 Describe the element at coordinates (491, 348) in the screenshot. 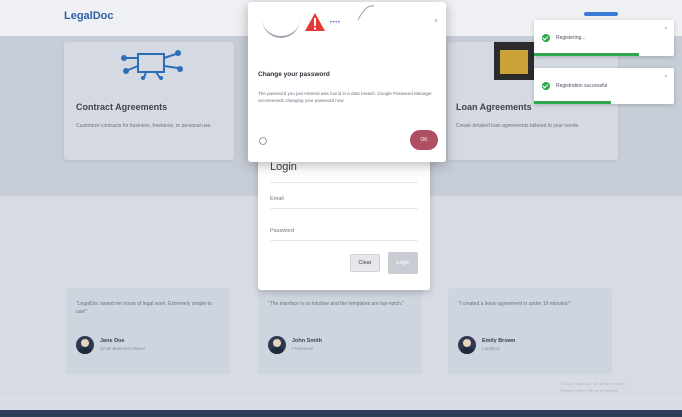

I see `testimonial-role: Landlord` at that location.